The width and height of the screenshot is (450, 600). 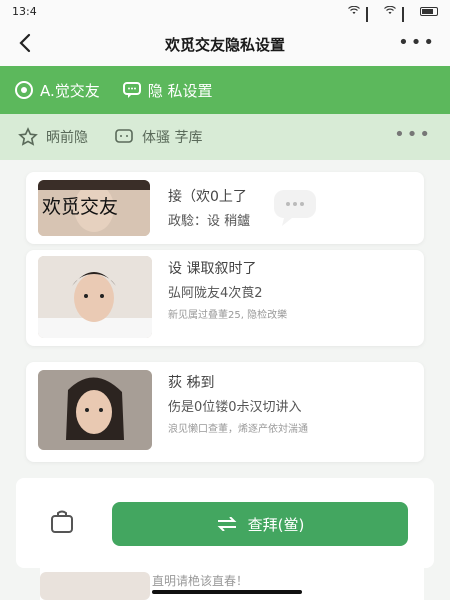 What do you see at coordinates (62, 522) in the screenshot?
I see `bag-icon` at bounding box center [62, 522].